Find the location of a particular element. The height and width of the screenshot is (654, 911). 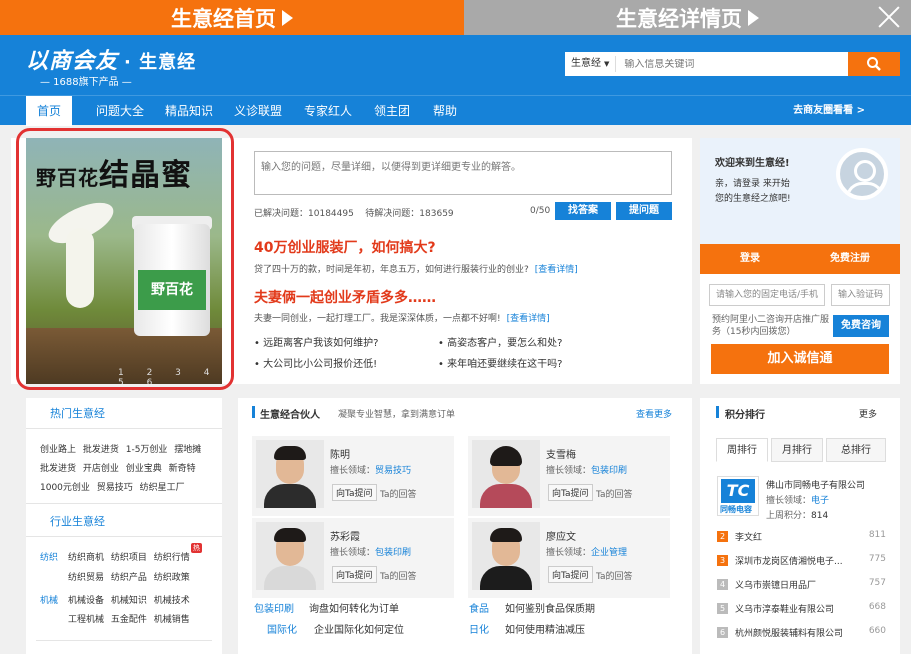

category-machinery: 机械 is located at coordinates (49, 599).